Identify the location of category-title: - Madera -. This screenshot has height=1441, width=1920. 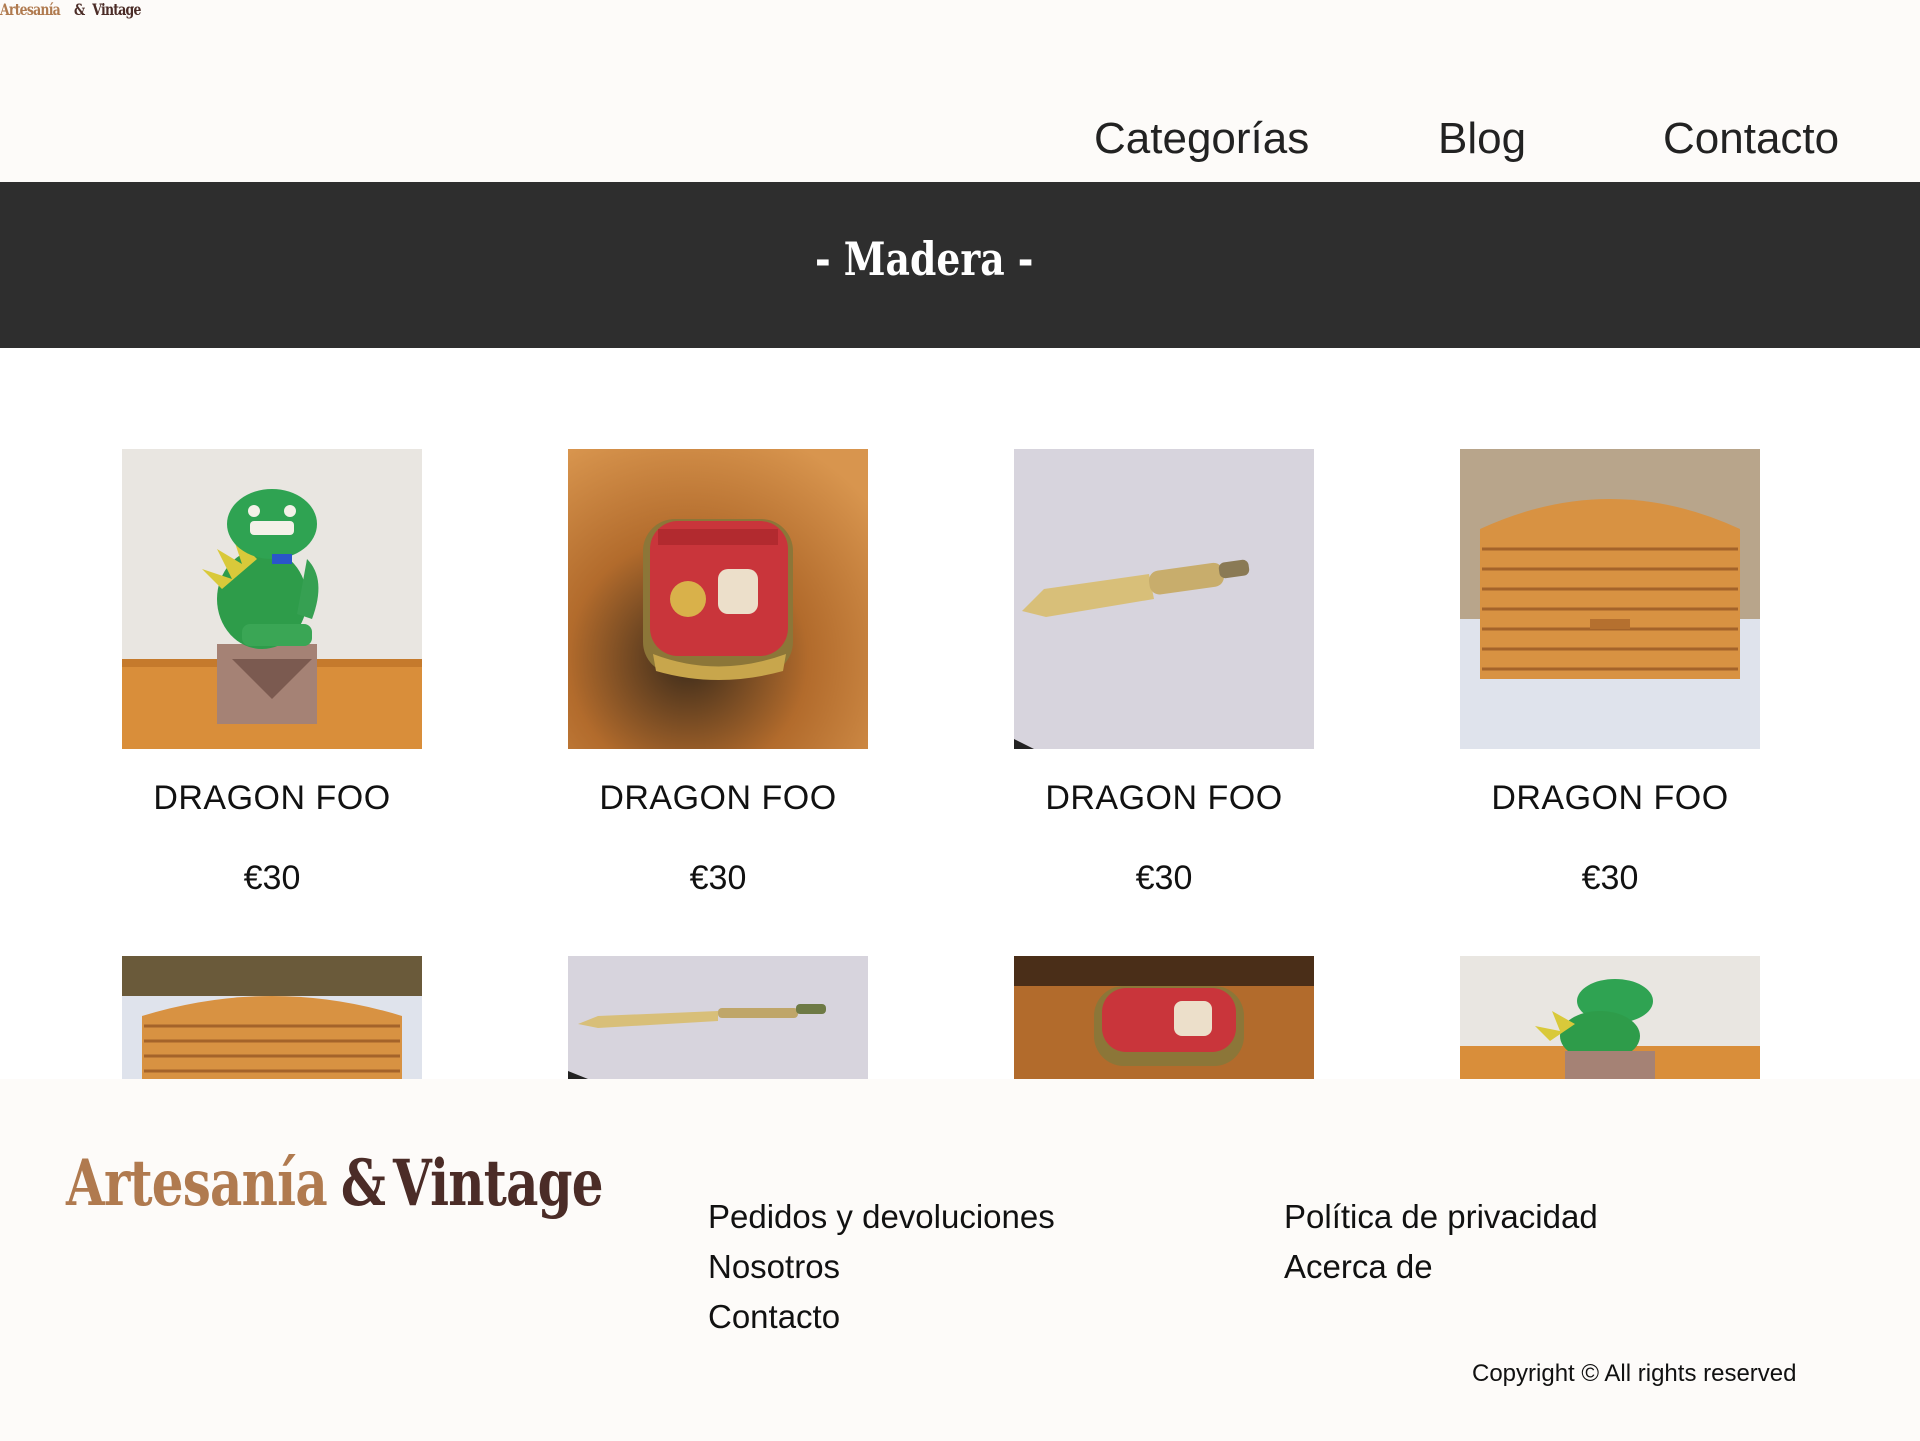
(924, 259).